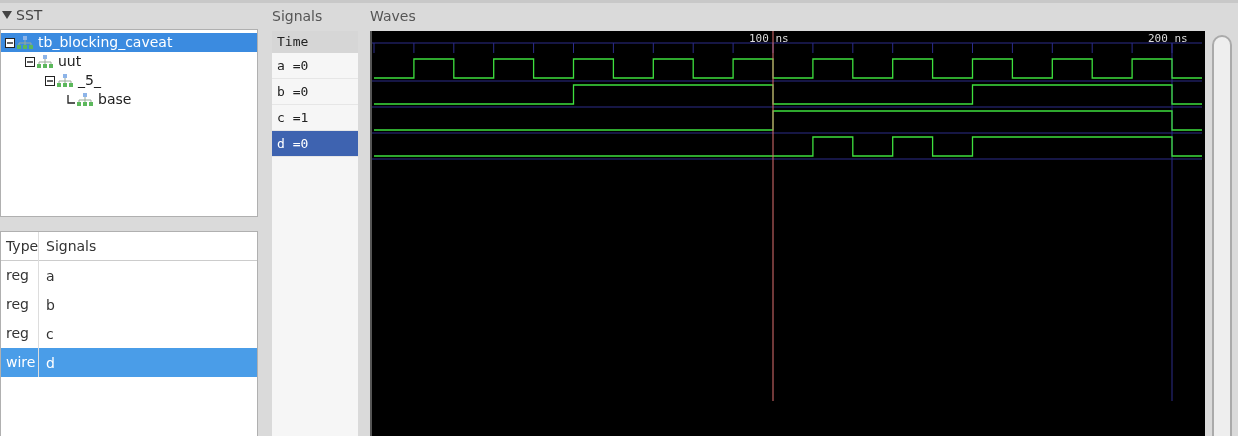 Image resolution: width=1238 pixels, height=436 pixels. What do you see at coordinates (315, 144) in the screenshot?
I see `signal-item: d =0` at bounding box center [315, 144].